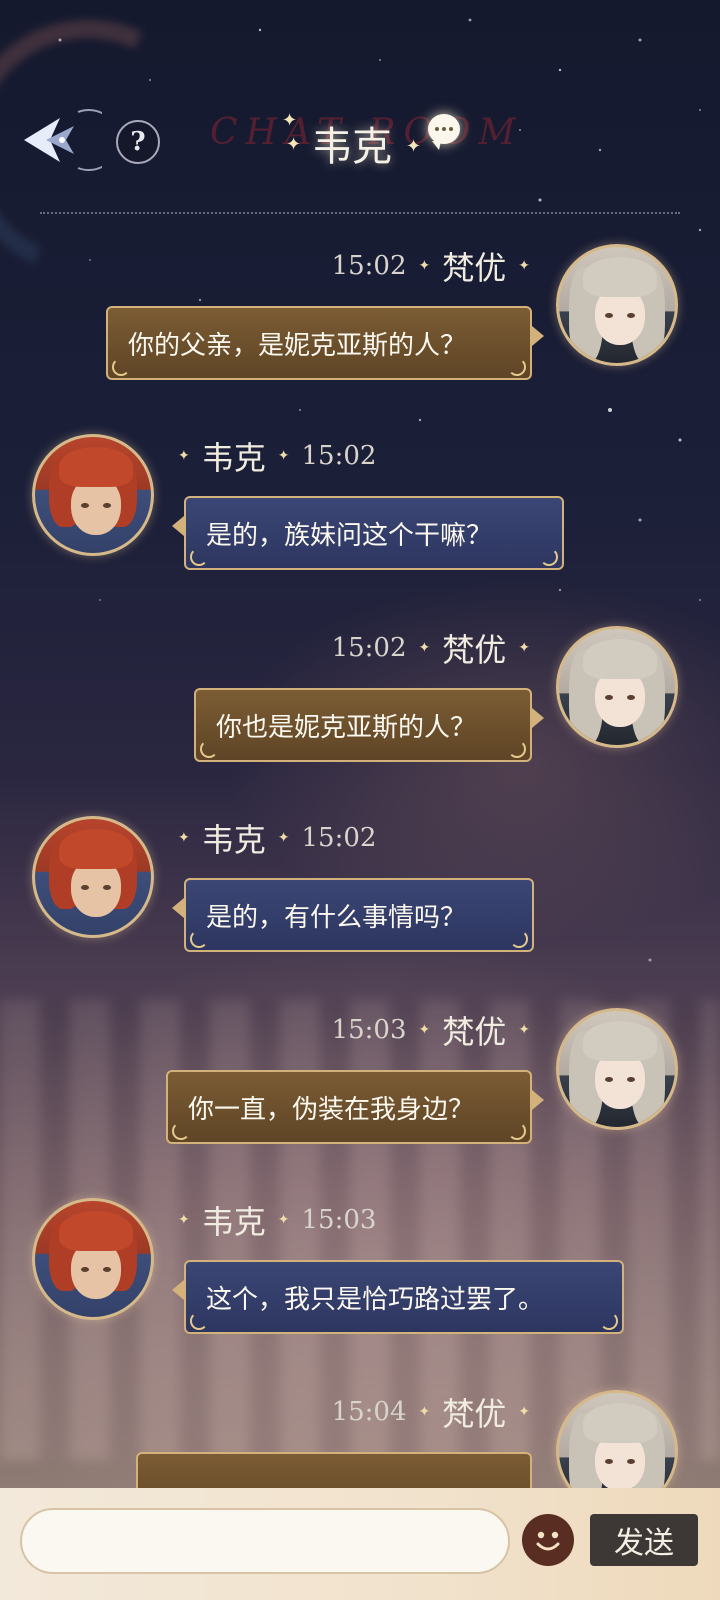 The height and width of the screenshot is (1600, 720). I want to click on input-bar: 发送, so click(360, 1544).